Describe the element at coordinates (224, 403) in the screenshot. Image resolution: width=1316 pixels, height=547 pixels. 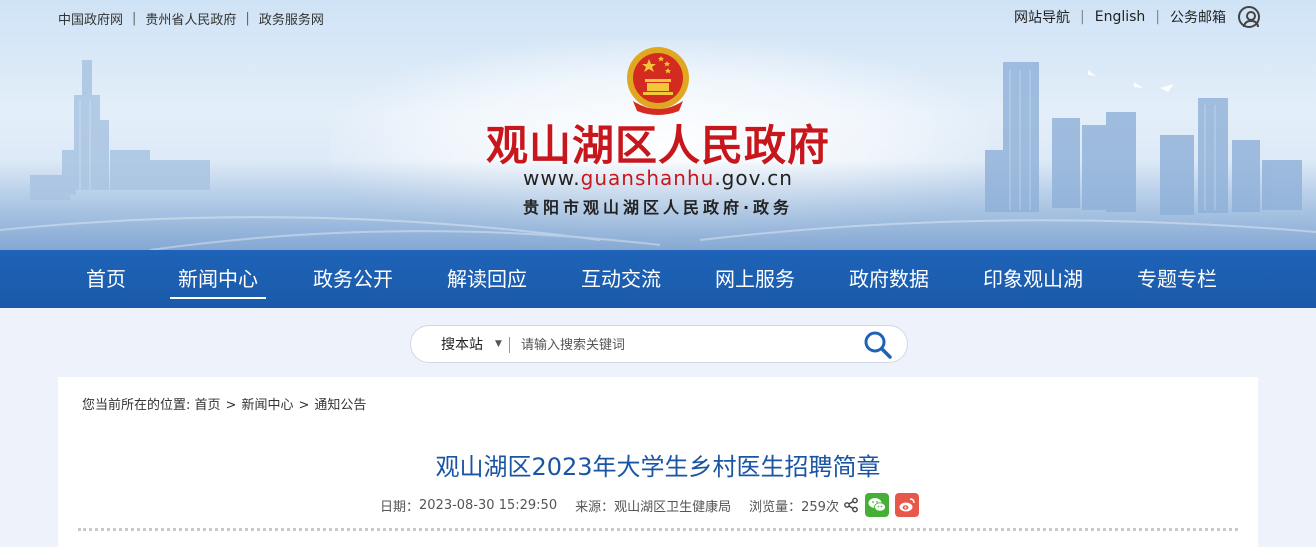
I see `breadcrumb: 您当前所在的位置: 首页 > 新闻中心 > 通知公告` at that location.